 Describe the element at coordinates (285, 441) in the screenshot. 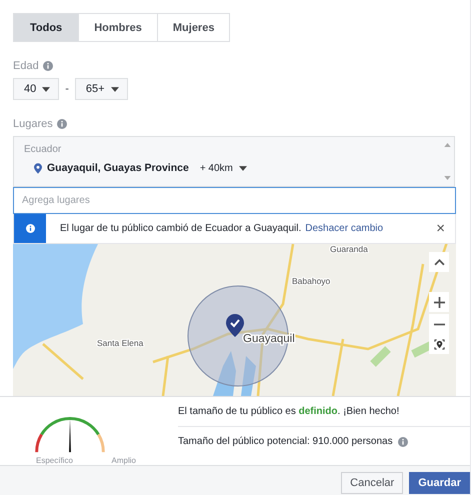

I see `potential-audience-text: Tamaño del público potencial: 910.000 personas` at that location.